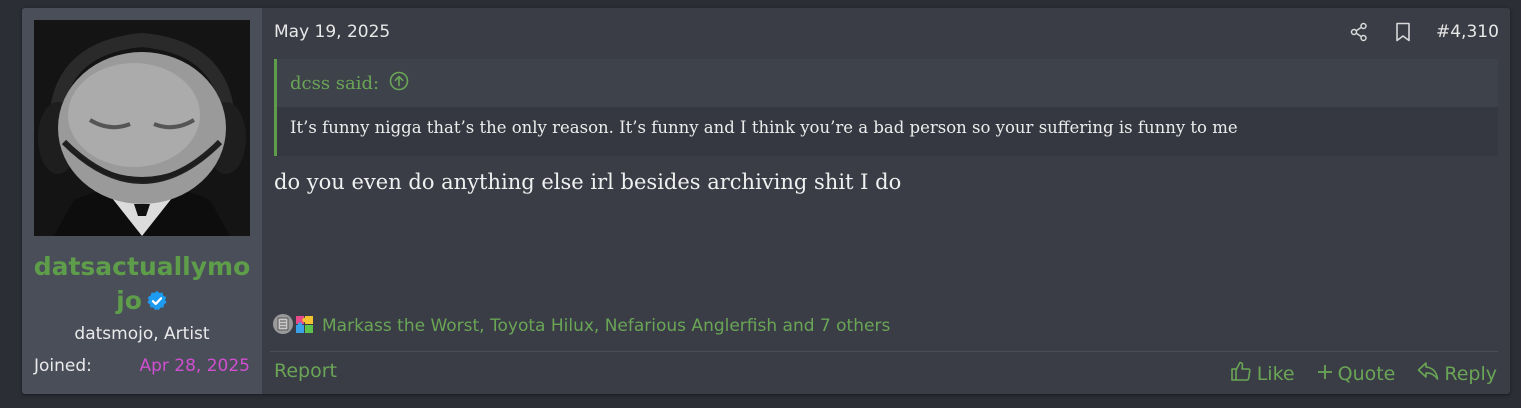 Image resolution: width=1521 pixels, height=408 pixels. I want to click on quote-author: dcss said:, so click(334, 83).